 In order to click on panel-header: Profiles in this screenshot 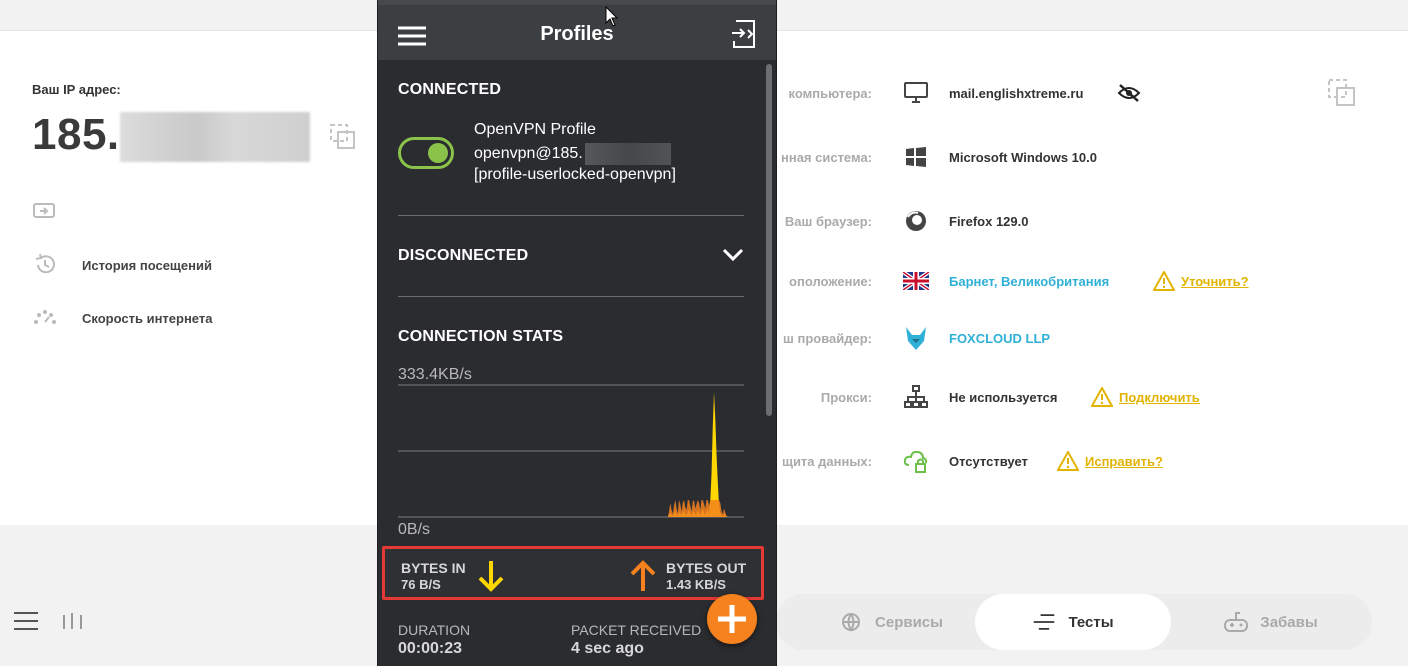, I will do `click(577, 32)`.